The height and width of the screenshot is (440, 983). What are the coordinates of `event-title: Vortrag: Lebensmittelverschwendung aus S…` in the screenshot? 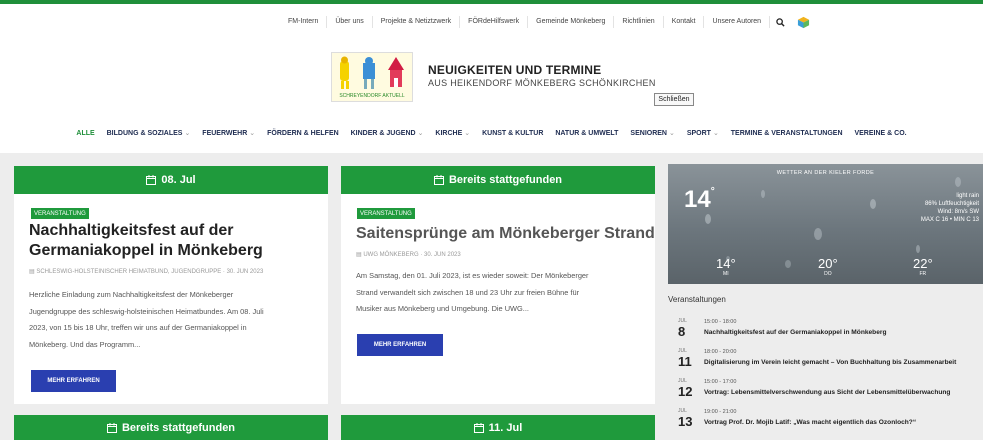 It's located at (827, 392).